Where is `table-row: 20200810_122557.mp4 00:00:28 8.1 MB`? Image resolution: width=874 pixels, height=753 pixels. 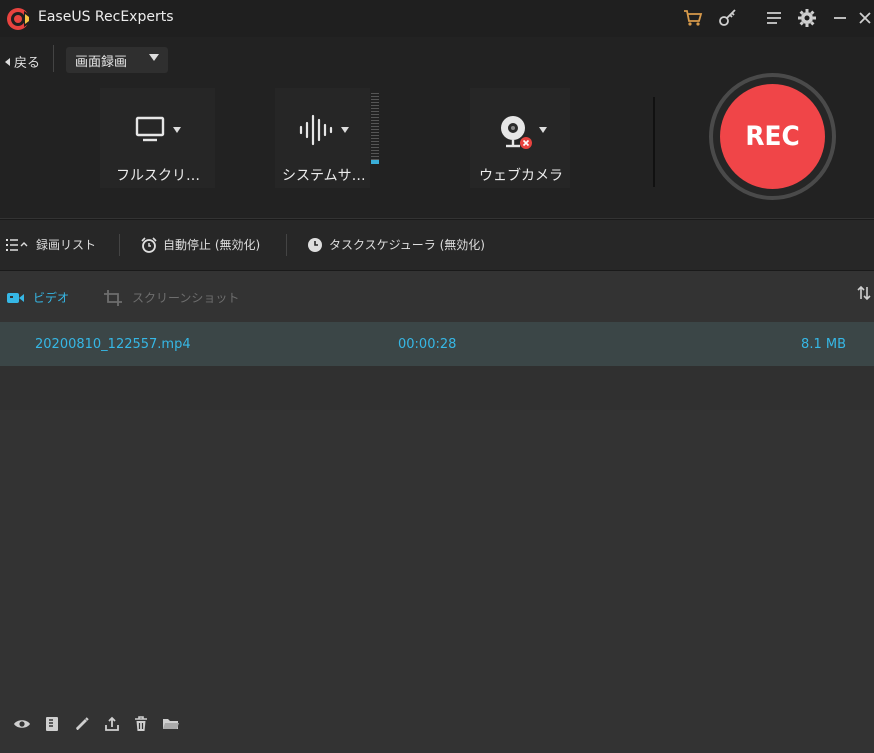
table-row: 20200810_122557.mp4 00:00:28 8.1 MB is located at coordinates (437, 344).